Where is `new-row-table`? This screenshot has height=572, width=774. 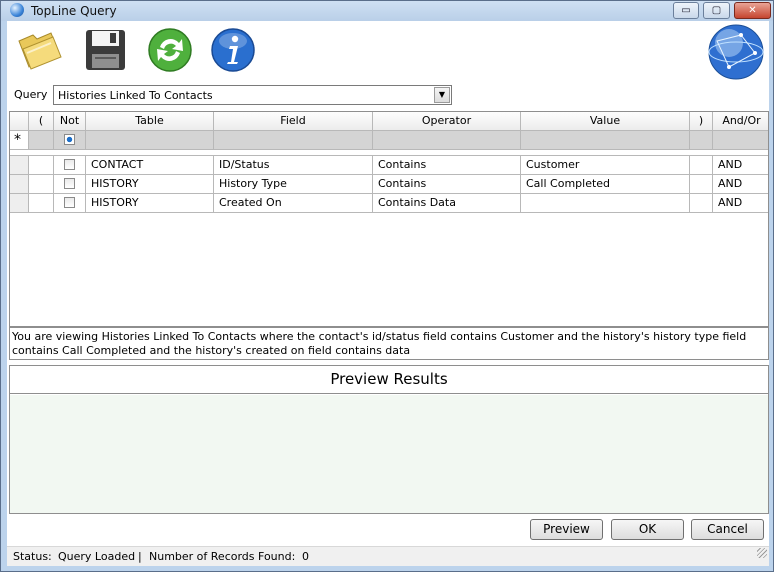 new-row-table is located at coordinates (150, 140).